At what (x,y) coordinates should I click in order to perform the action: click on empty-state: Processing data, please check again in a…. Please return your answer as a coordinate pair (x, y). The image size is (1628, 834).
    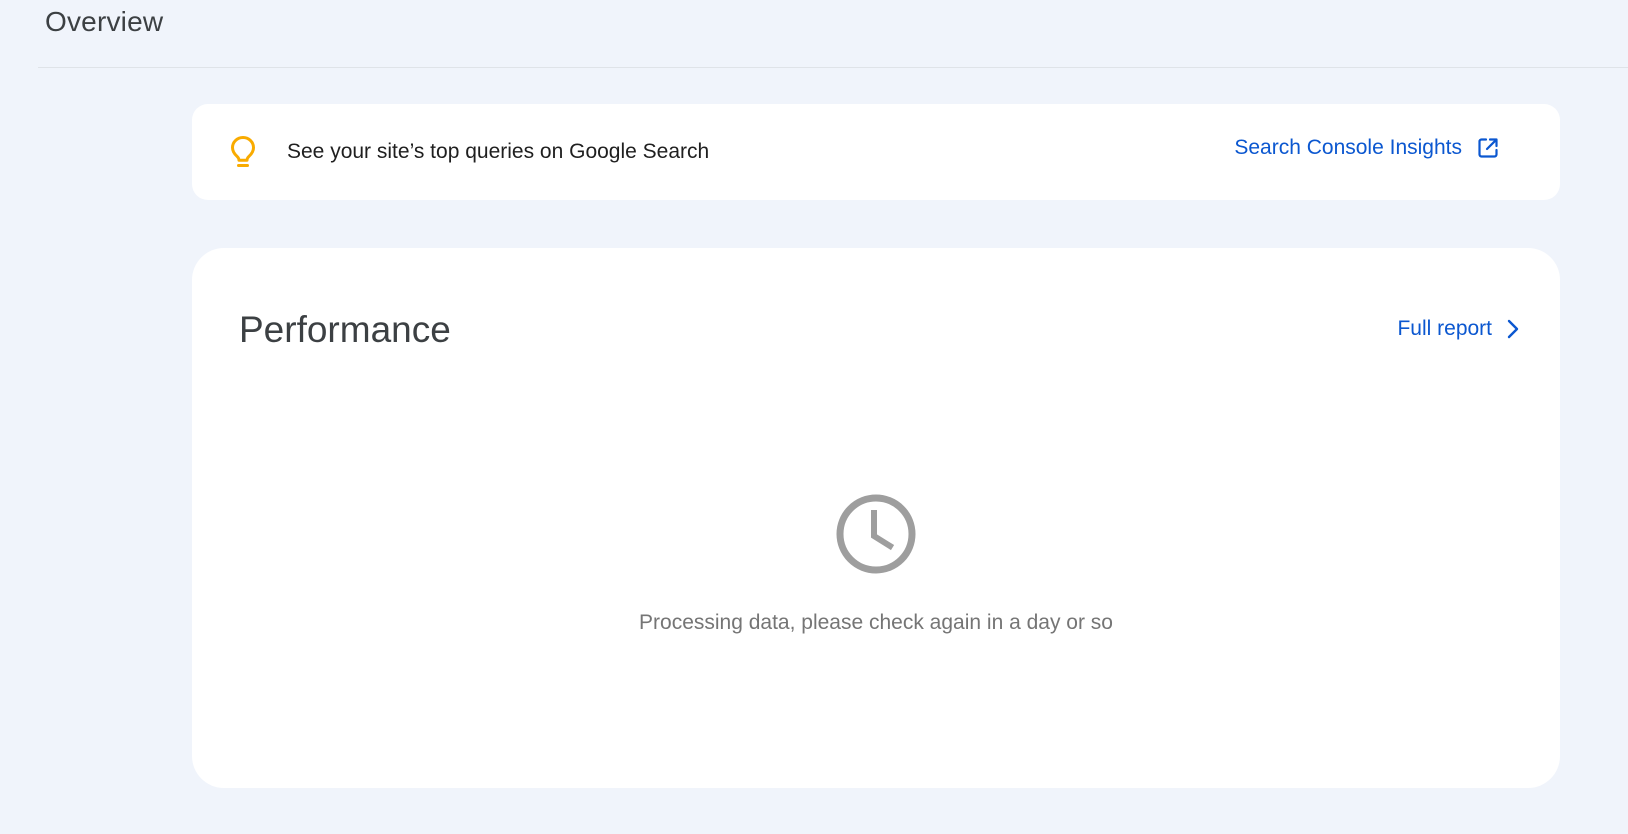
    Looking at the image, I should click on (876, 564).